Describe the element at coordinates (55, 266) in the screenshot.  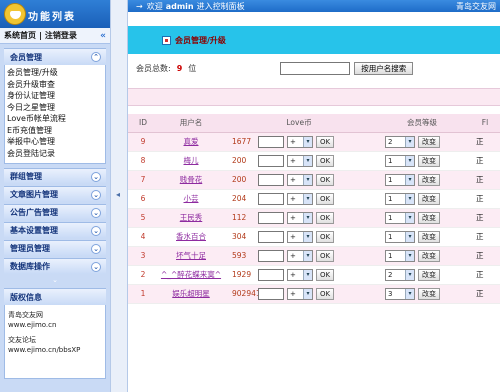
I see `group-database: 数据库操作 ⌄` at that location.